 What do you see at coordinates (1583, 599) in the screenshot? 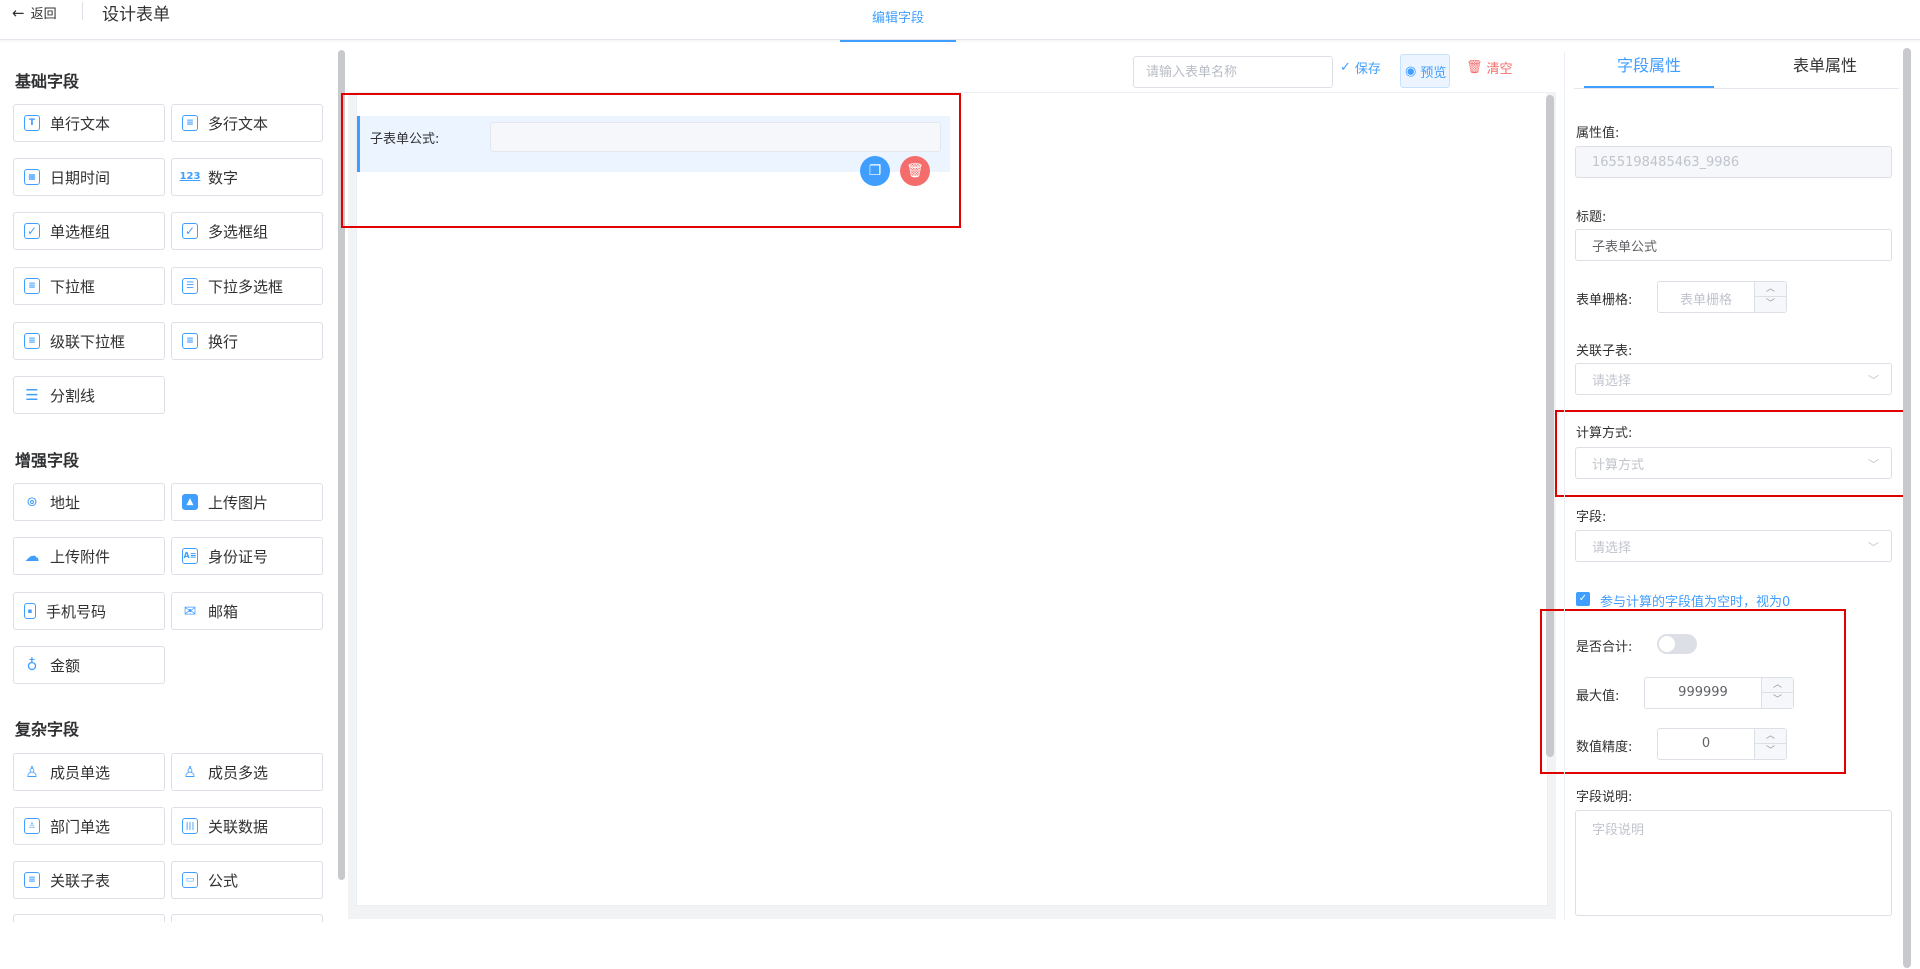
I see `empty-as-zero-checkbox: ✓` at bounding box center [1583, 599].